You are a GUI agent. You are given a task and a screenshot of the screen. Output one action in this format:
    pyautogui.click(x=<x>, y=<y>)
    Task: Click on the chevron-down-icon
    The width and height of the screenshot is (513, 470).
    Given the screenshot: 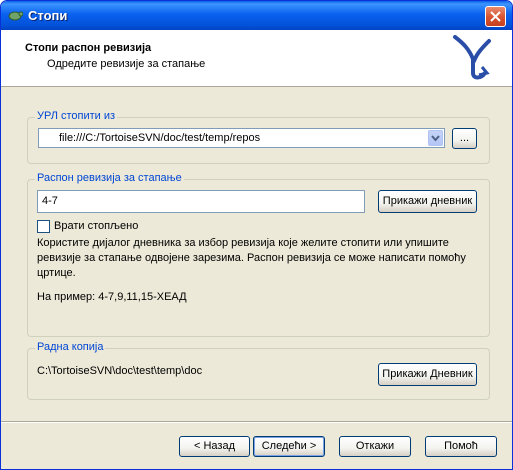 What is the action you would take?
    pyautogui.click(x=435, y=138)
    